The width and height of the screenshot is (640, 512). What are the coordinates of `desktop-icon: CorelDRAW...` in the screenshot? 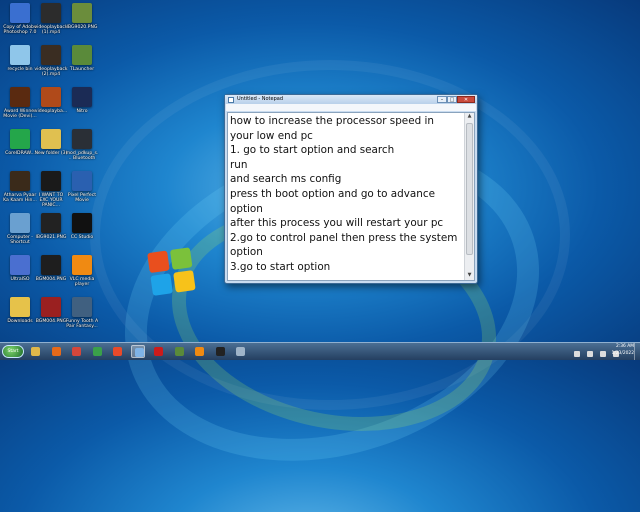 It's located at (20, 142).